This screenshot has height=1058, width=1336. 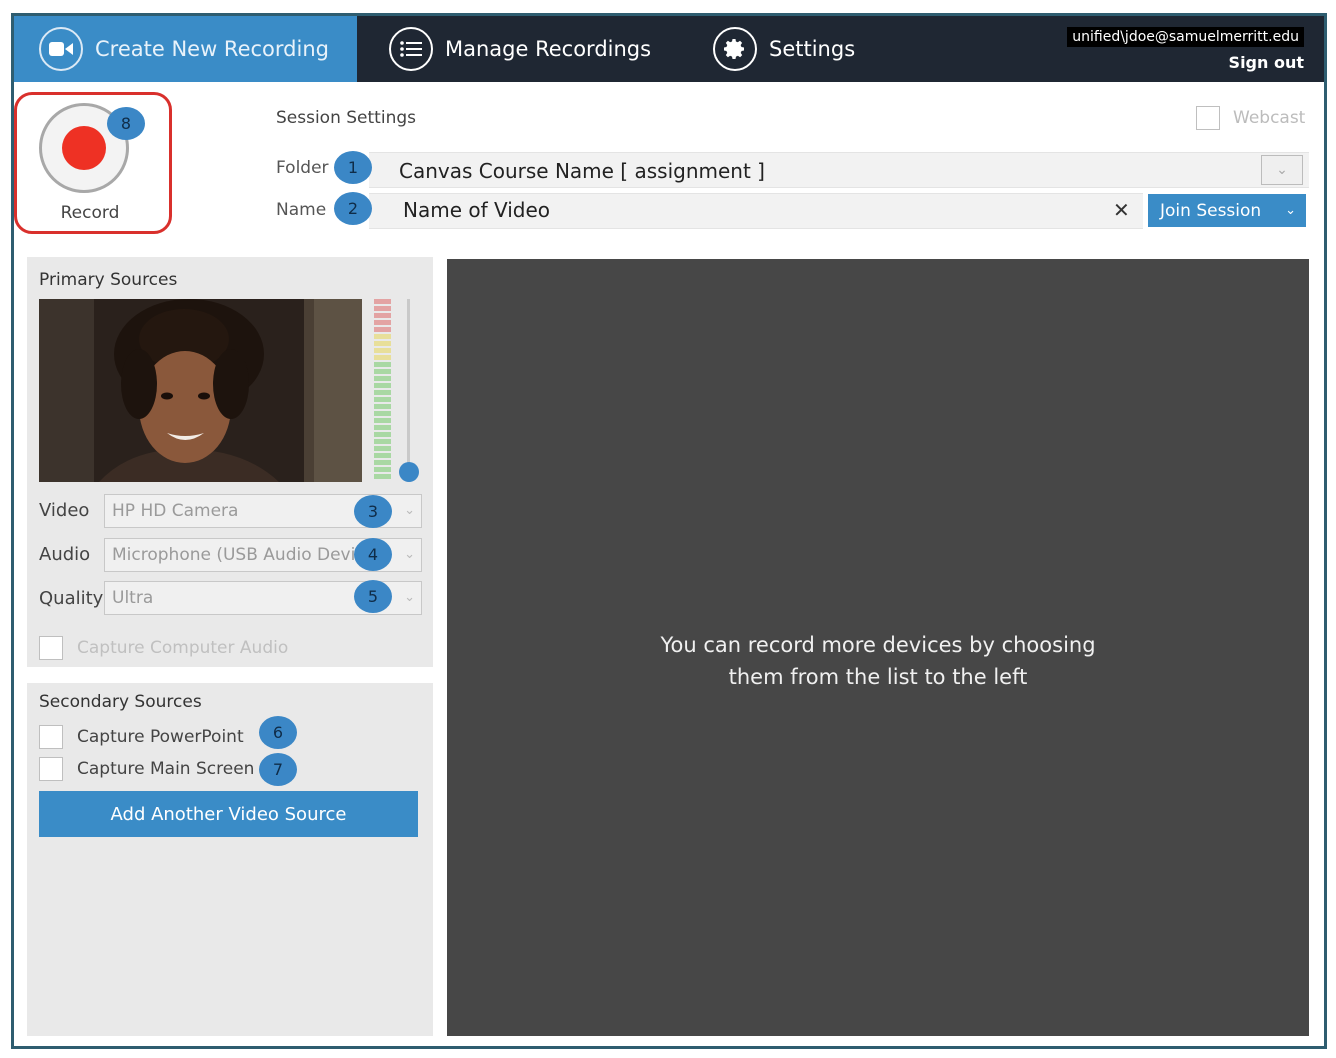 What do you see at coordinates (120, 702) in the screenshot?
I see `secondary-sources-title: Secondary Sources` at bounding box center [120, 702].